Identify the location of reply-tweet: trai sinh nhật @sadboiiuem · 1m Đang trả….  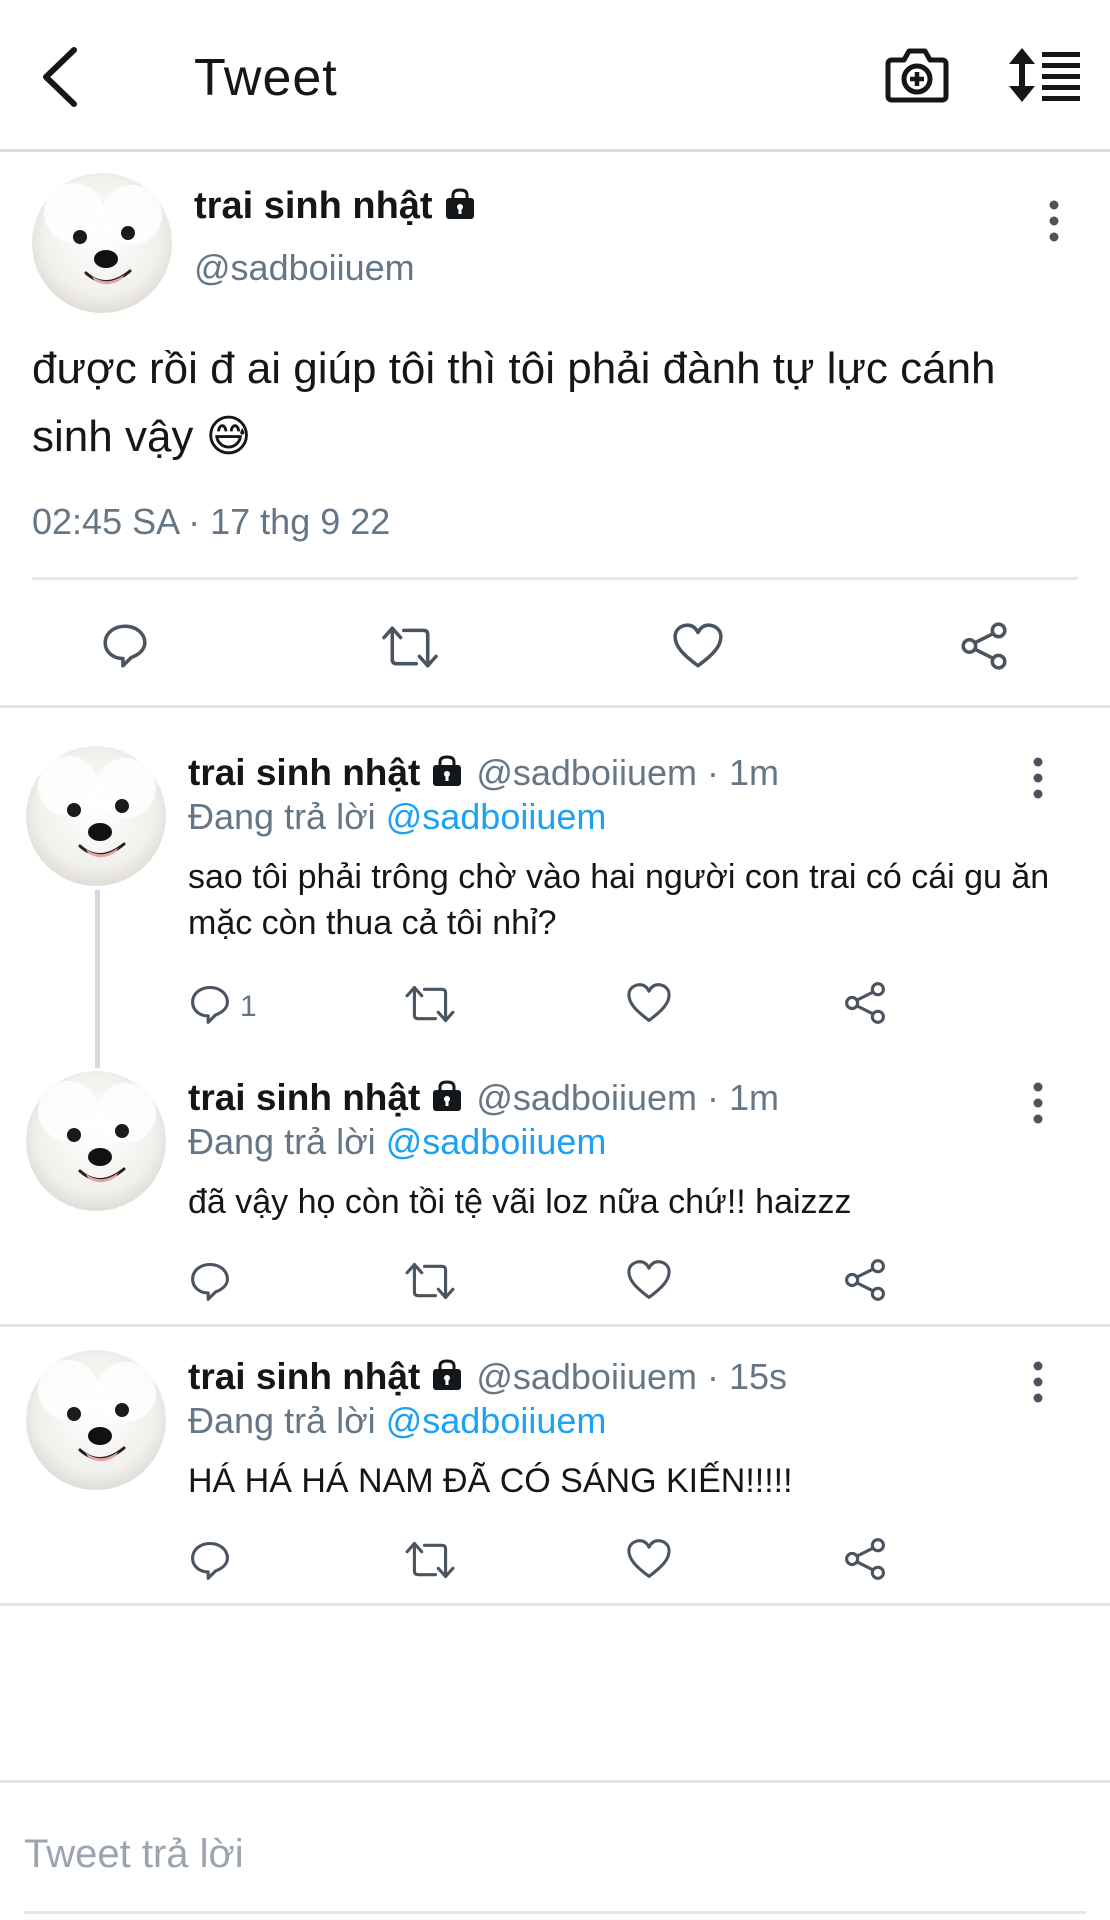
(555, 1193).